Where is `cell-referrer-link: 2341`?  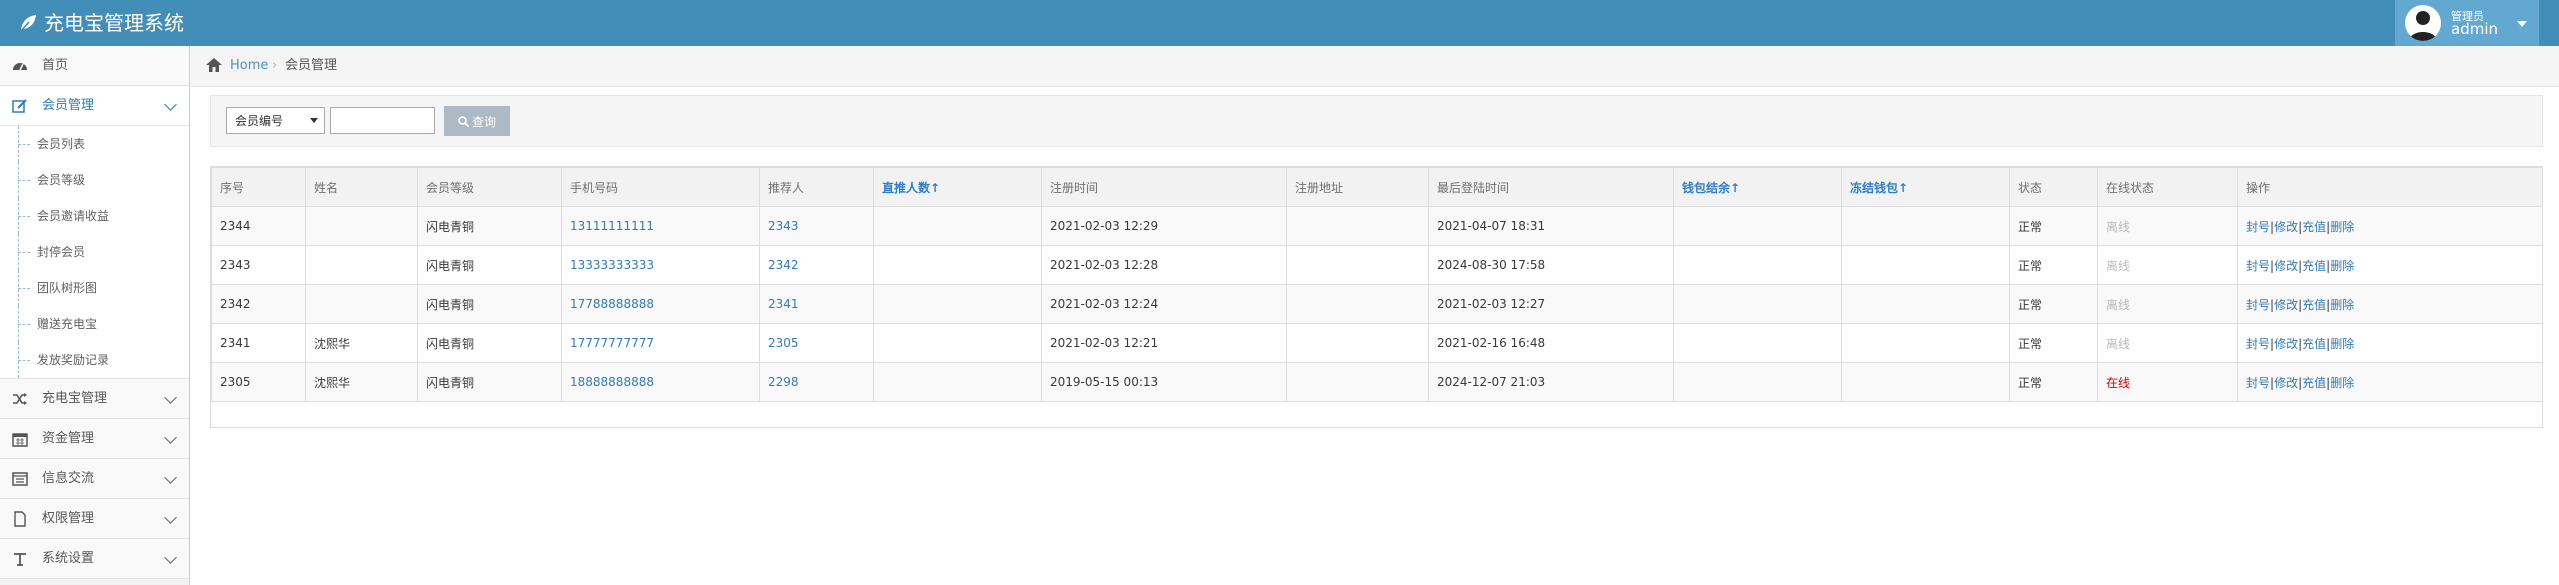
cell-referrer-link: 2341 is located at coordinates (783, 304).